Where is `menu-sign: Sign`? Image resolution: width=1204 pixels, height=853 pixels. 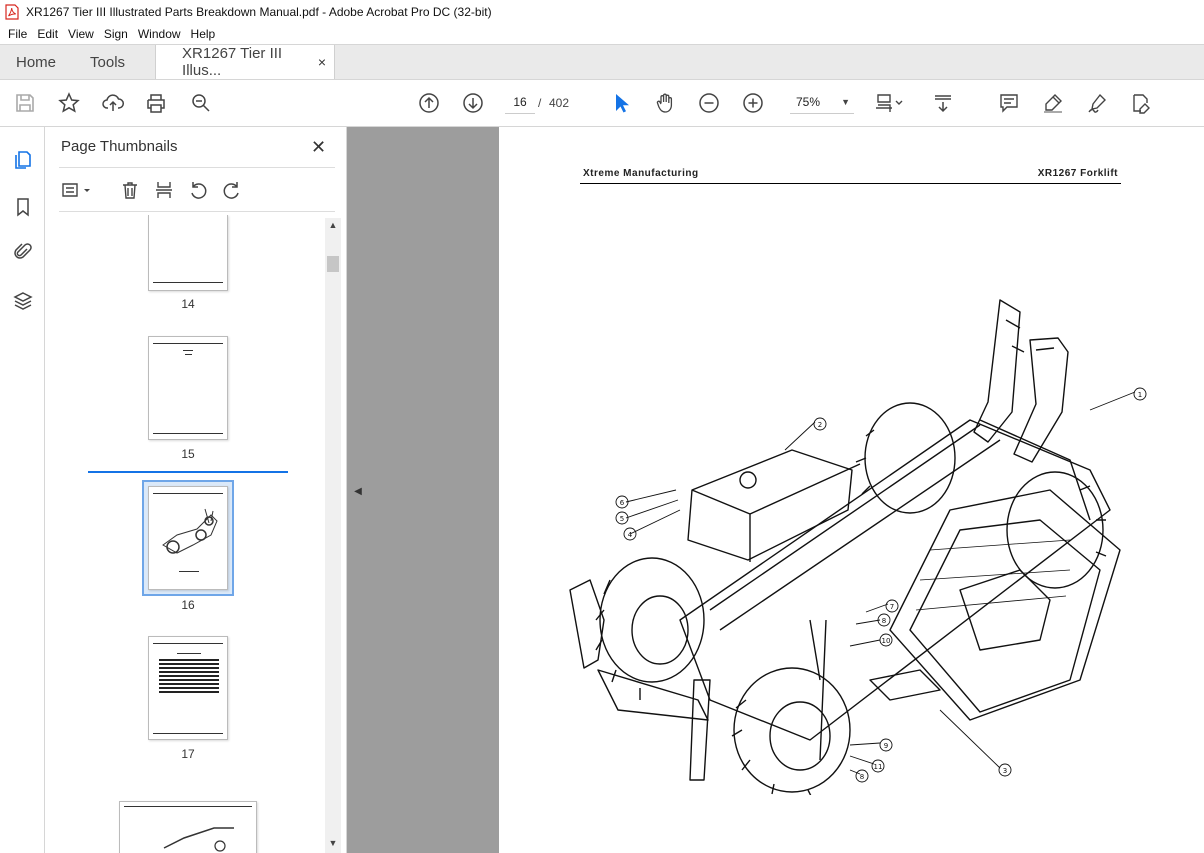
menu-sign: Sign is located at coordinates (116, 34).